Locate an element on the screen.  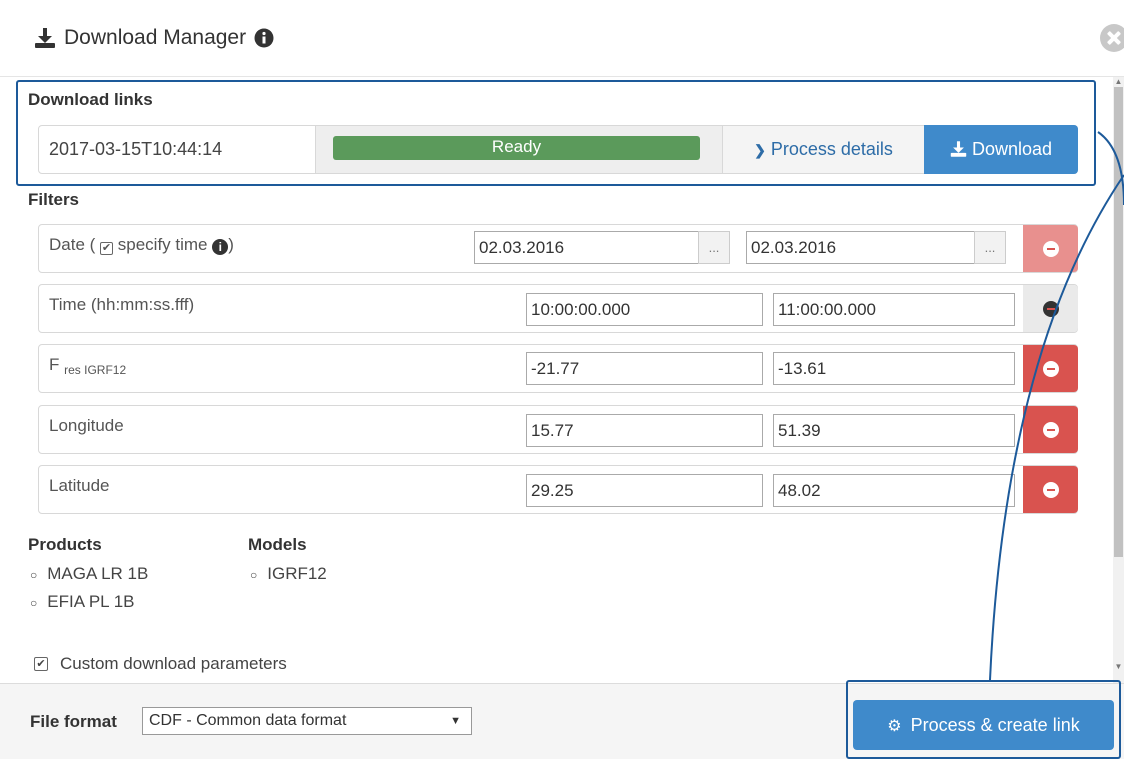
callout-process-button is located at coordinates (983, 719).